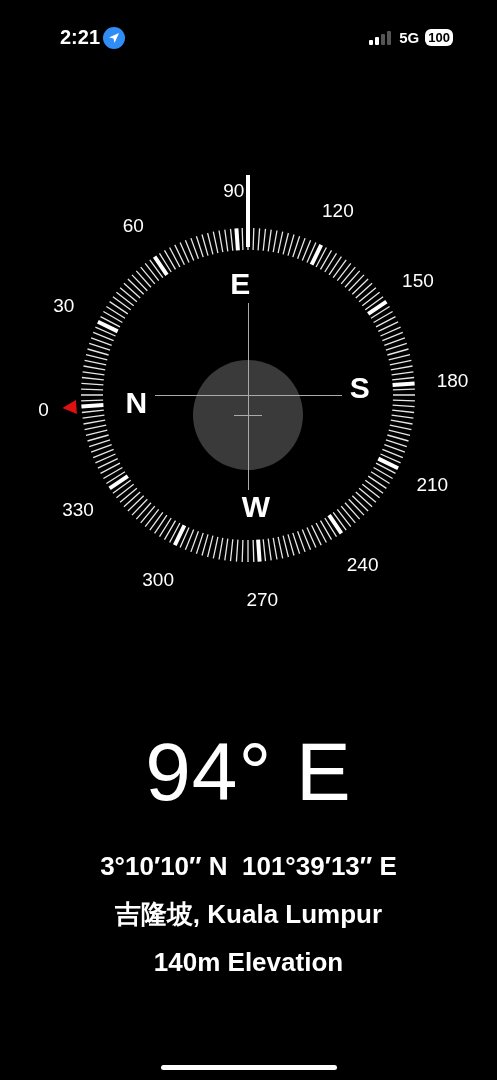 The height and width of the screenshot is (1080, 497). I want to click on location-text: 吉隆坡, Kuala Lumpur, so click(248, 914).